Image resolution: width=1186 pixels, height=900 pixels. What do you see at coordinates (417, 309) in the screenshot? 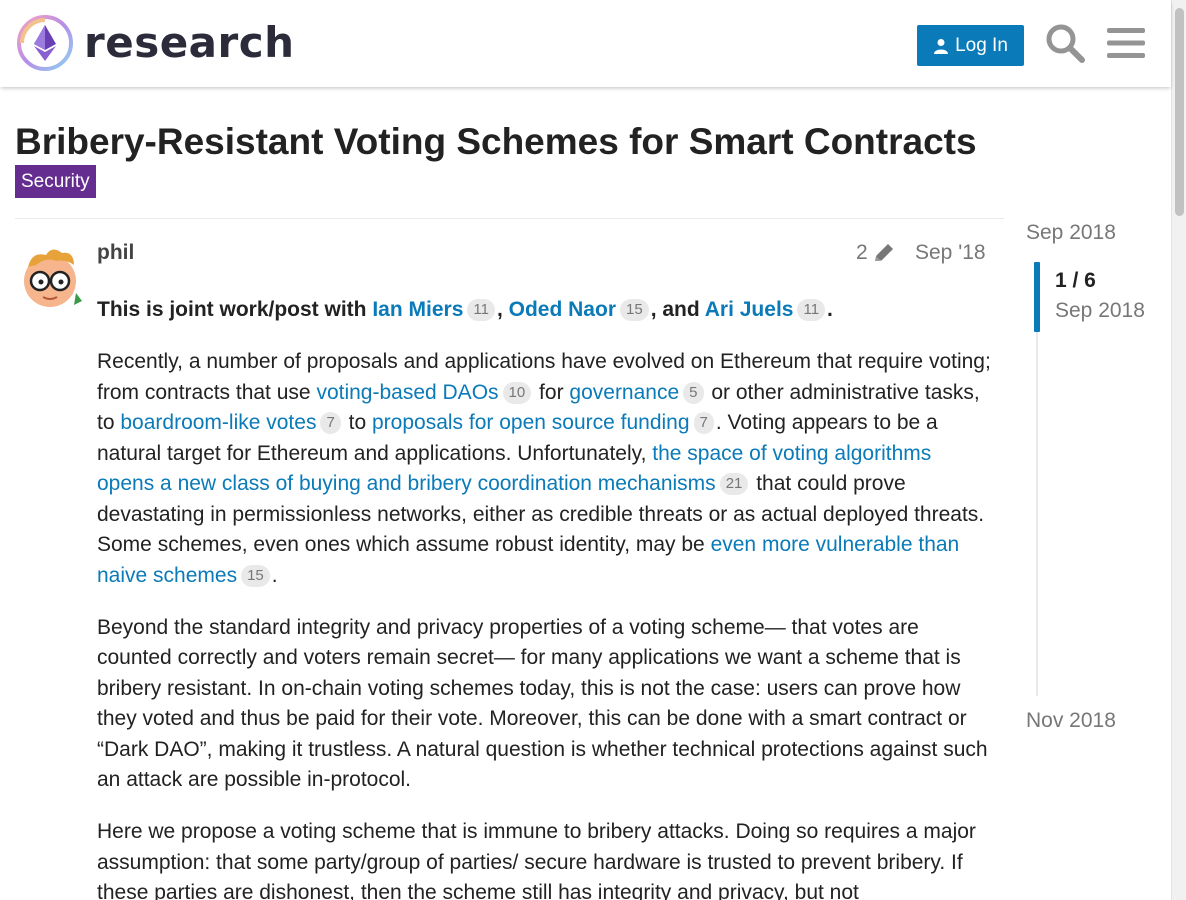
I see `mention-link-ian-miers: Ian Miers` at bounding box center [417, 309].